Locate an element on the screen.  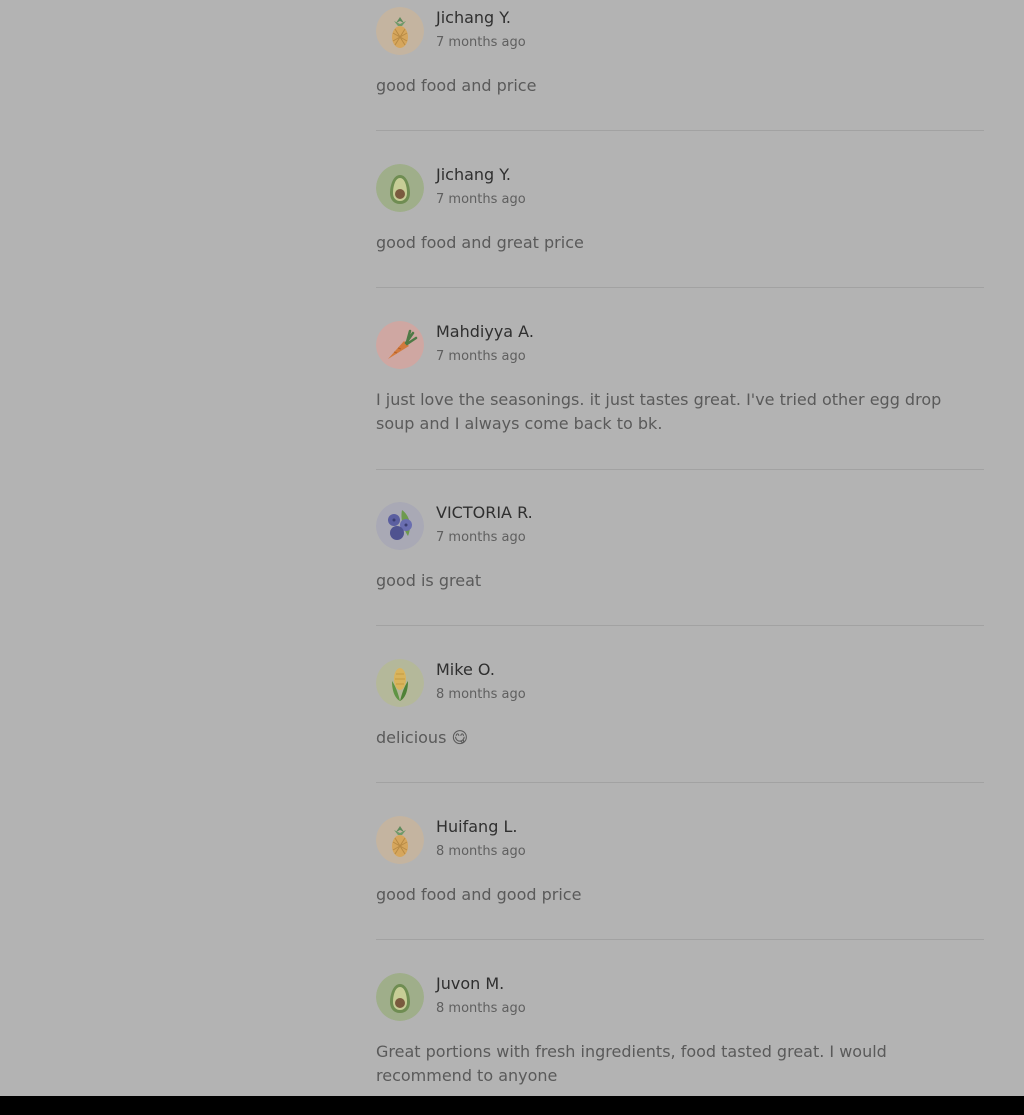
bottom-bar is located at coordinates (512, 1105).